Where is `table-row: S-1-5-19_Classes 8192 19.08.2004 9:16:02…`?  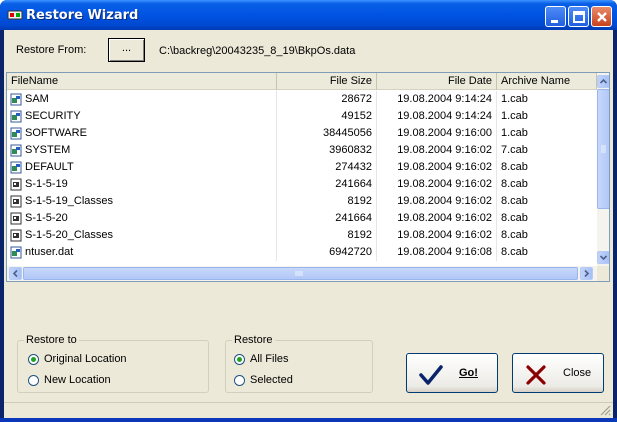
table-row: S-1-5-19_Classes 8192 19.08.2004 9:16:02… is located at coordinates (302, 201).